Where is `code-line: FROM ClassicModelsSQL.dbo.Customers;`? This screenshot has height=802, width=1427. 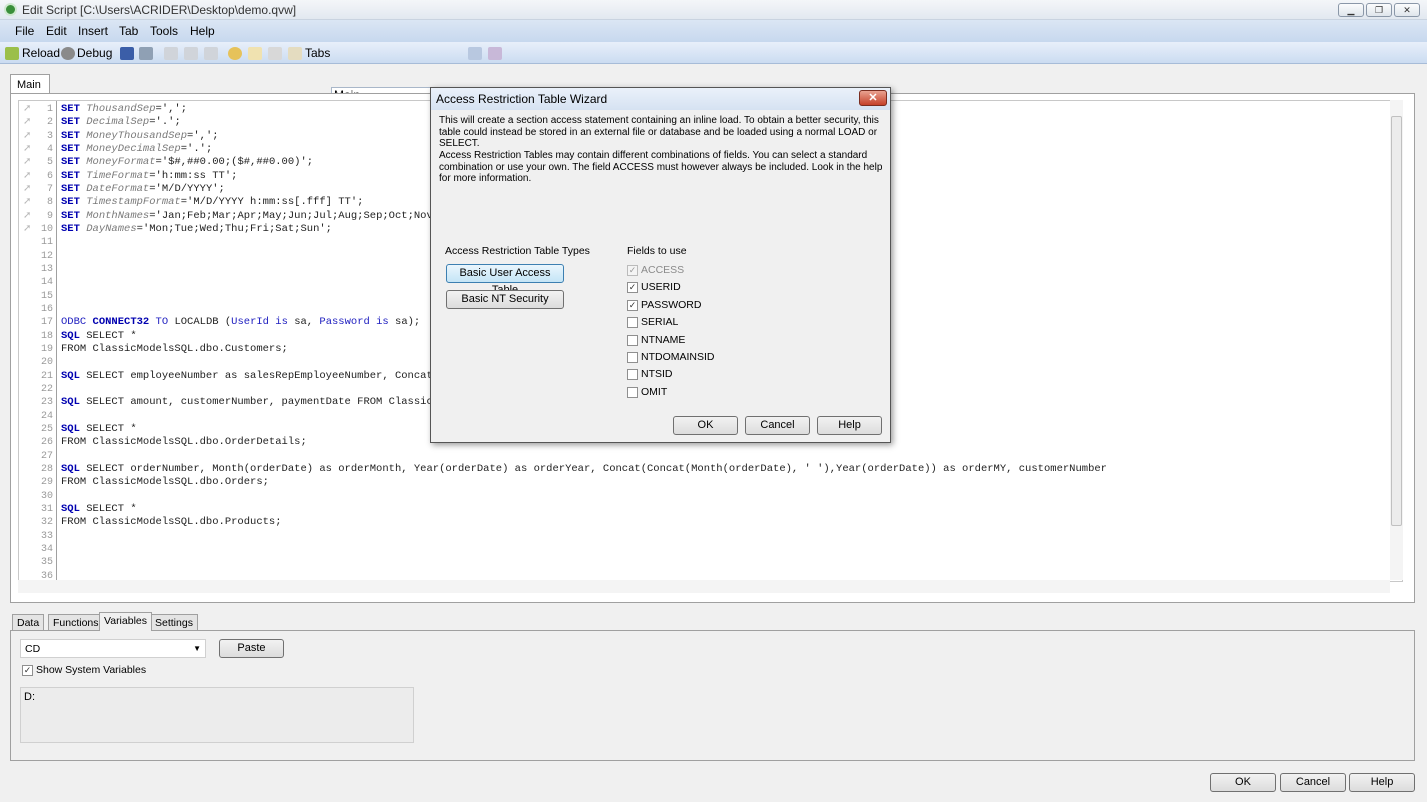 code-line: FROM ClassicModelsSQL.dbo.Customers; is located at coordinates (174, 349).